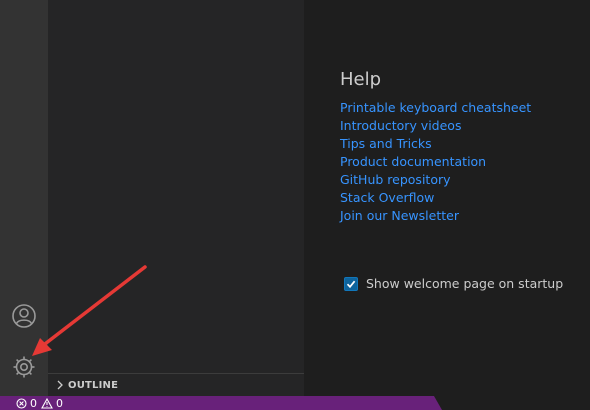  Describe the element at coordinates (33, 403) in the screenshot. I see `errors-count: 0` at that location.